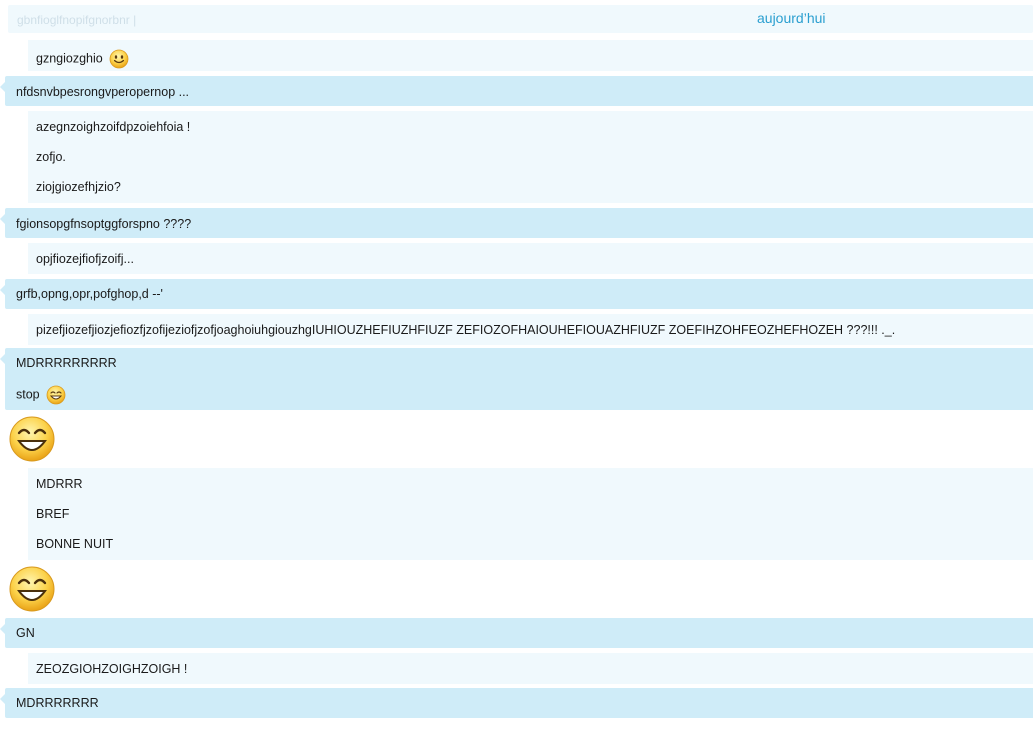 The width and height of the screenshot is (1033, 732). I want to click on message-text: ziojgiozefhjzio?, so click(78, 187).